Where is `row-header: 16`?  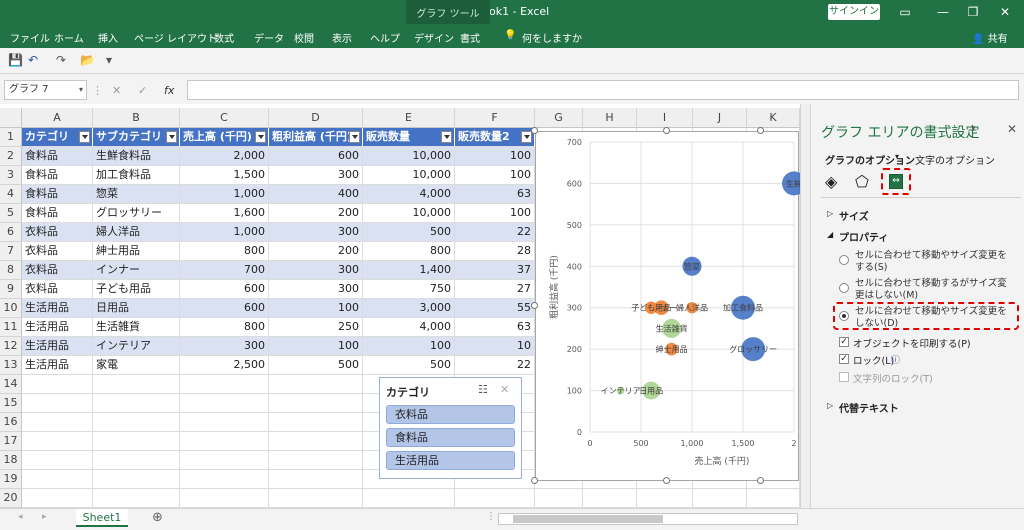
row-header: 16 is located at coordinates (11, 422).